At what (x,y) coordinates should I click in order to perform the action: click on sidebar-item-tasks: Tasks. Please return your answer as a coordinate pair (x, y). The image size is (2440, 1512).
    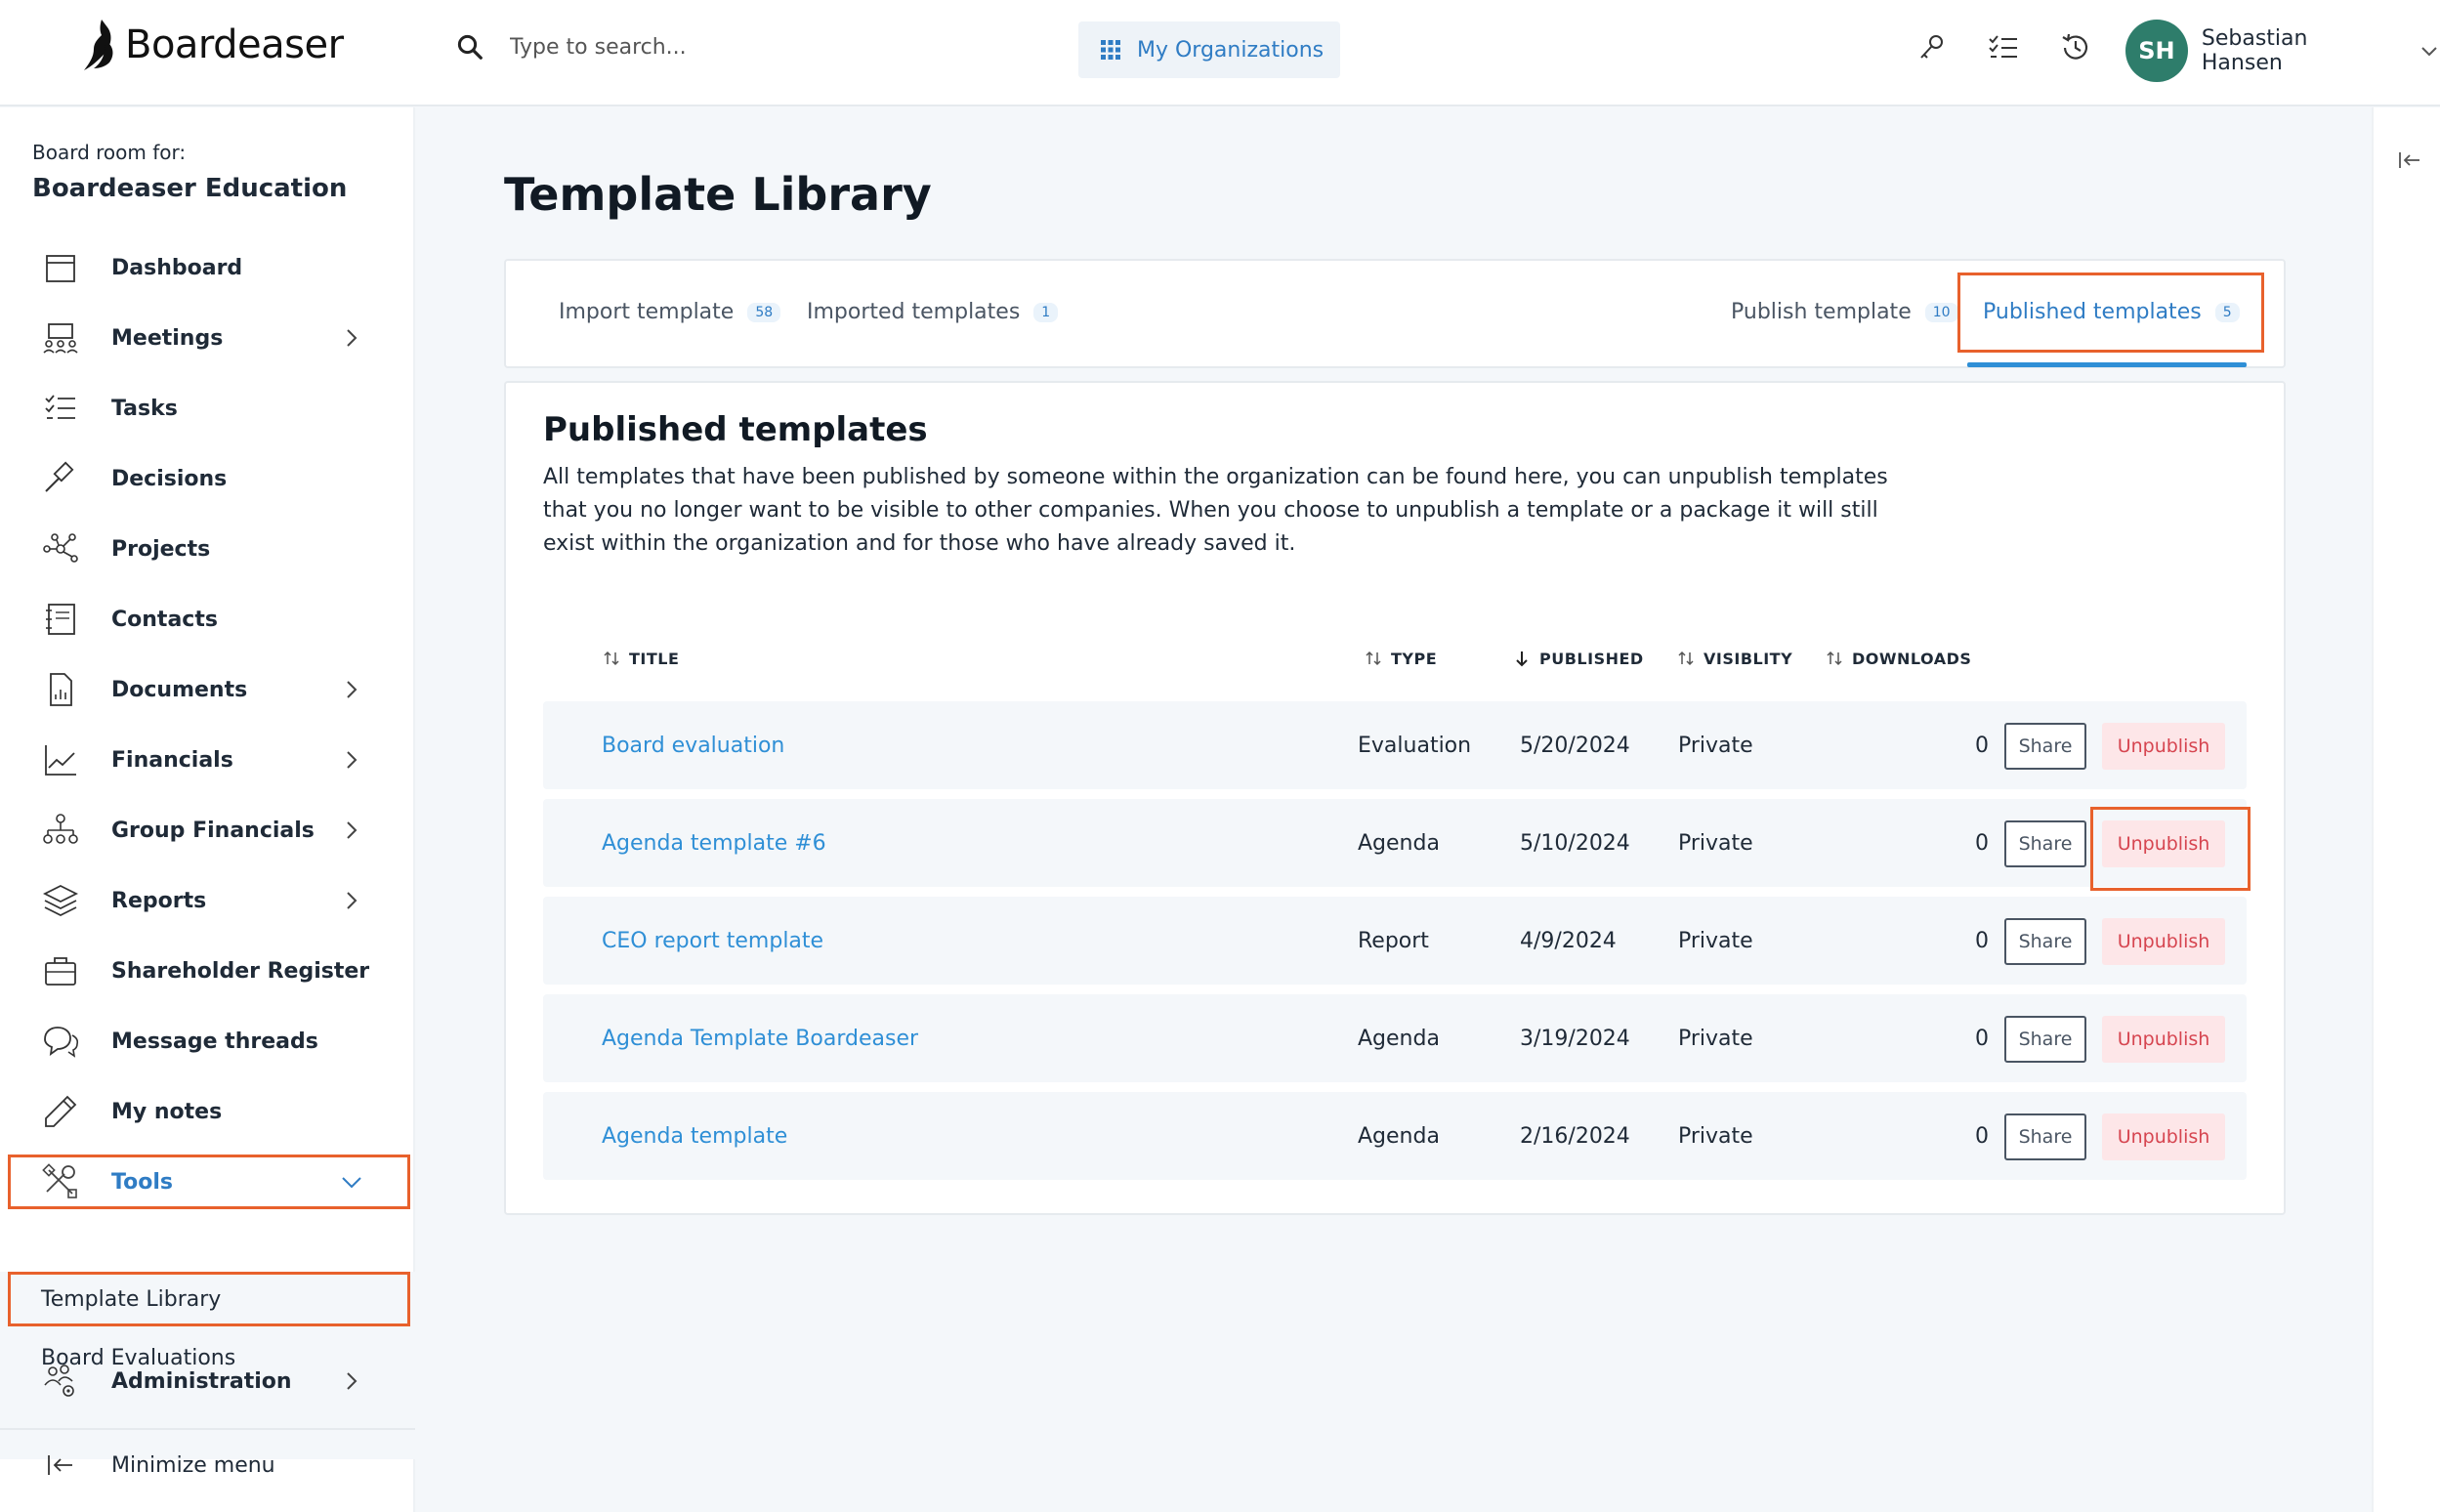
    Looking at the image, I should click on (209, 408).